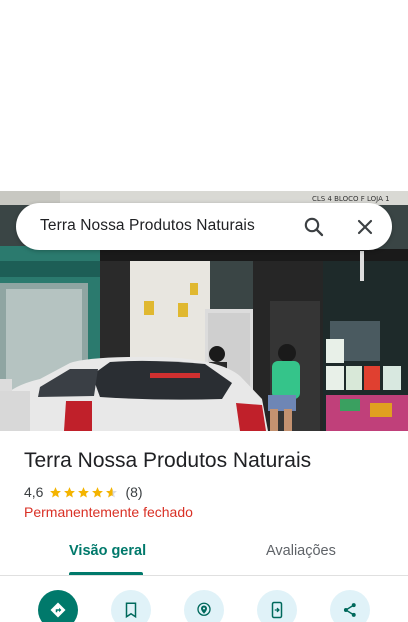 The image size is (408, 622). I want to click on send-to-phone-button, so click(277, 606).